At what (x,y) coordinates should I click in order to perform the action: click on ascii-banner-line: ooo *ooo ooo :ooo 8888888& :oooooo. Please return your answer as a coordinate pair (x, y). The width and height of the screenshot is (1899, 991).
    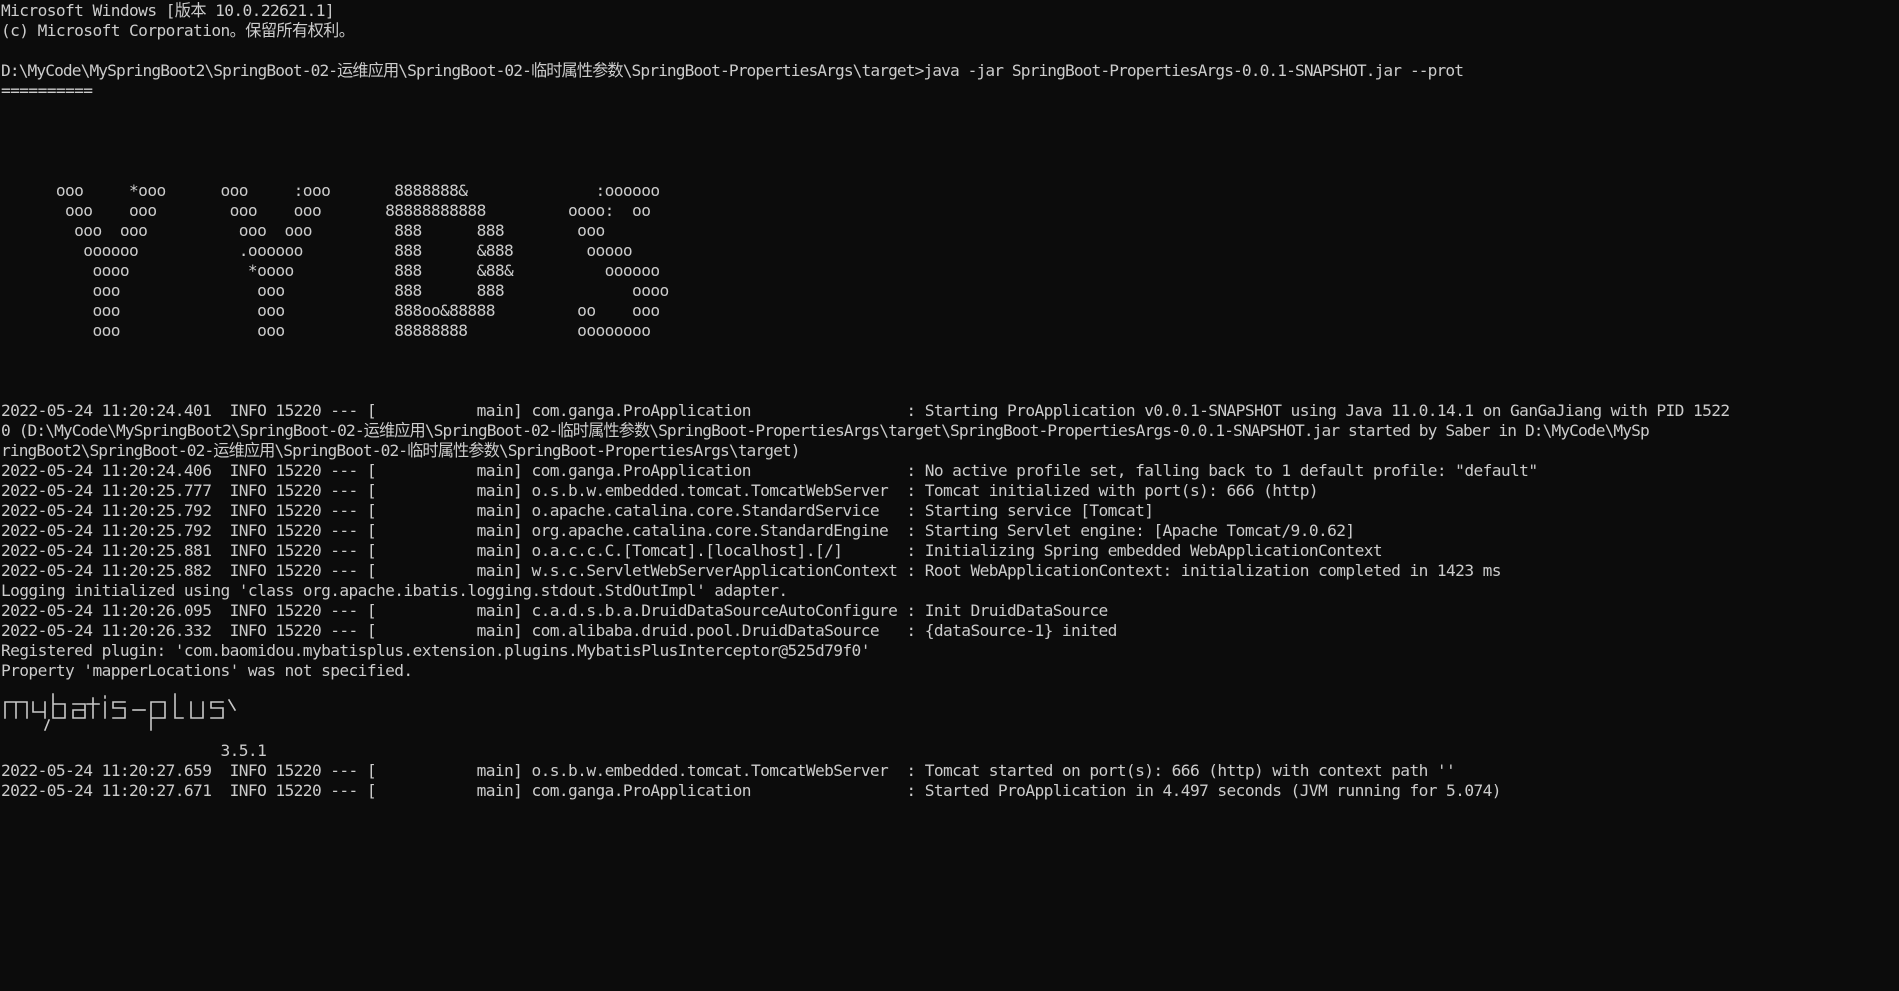
    Looking at the image, I should click on (330, 190).